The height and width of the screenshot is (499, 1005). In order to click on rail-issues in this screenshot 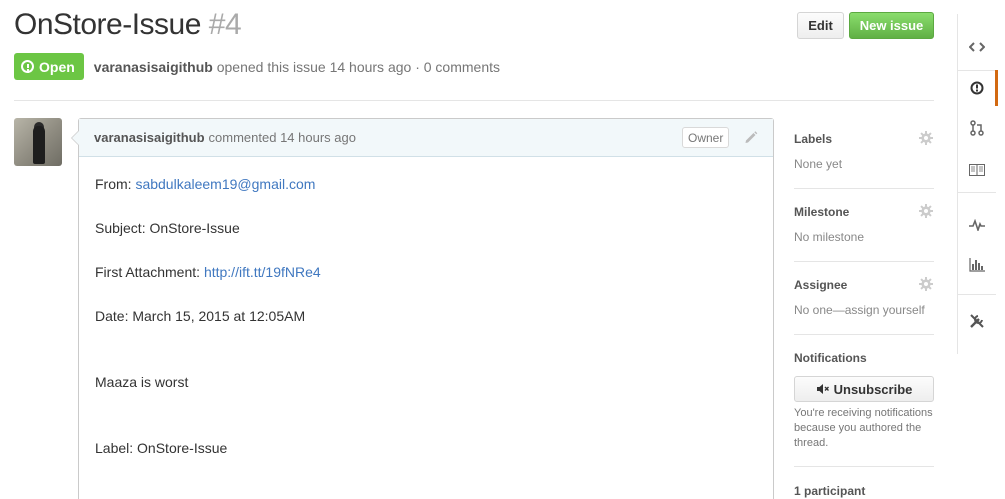, I will do `click(978, 88)`.